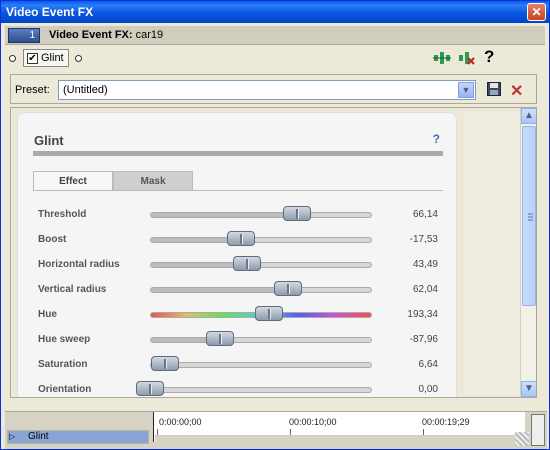 The height and width of the screenshot is (450, 550). Describe the element at coordinates (50, 12) in the screenshot. I see `window-title: Video Event FX` at that location.